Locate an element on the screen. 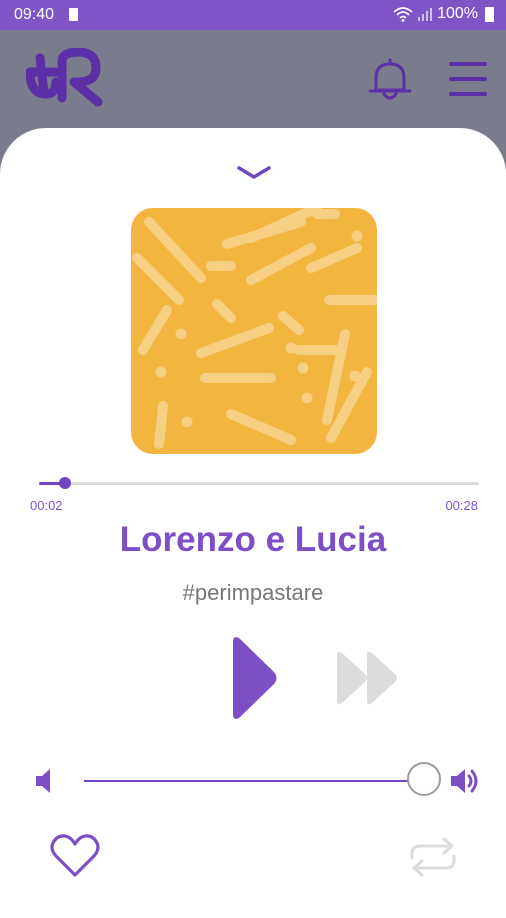 The width and height of the screenshot is (506, 918). status-indicators: 100% is located at coordinates (443, 14).